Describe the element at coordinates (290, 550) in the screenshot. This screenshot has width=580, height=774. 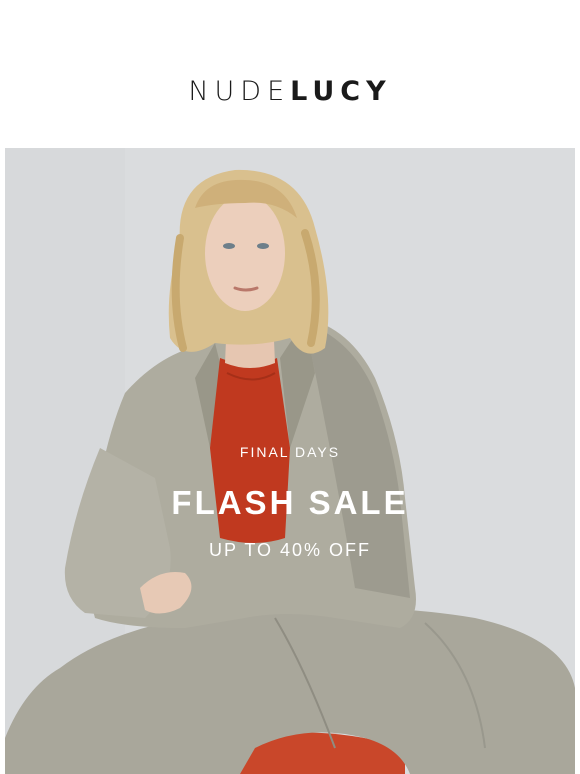
I see `subhead-text: UP TO 40% OFF` at that location.